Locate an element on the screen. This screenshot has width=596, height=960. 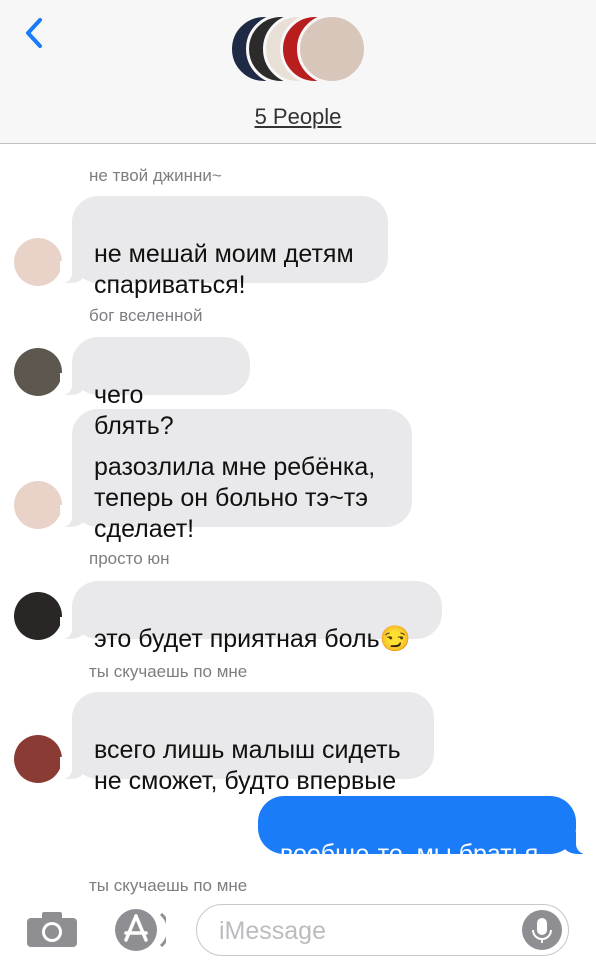
group-members-label: 5 People is located at coordinates (298, 117).